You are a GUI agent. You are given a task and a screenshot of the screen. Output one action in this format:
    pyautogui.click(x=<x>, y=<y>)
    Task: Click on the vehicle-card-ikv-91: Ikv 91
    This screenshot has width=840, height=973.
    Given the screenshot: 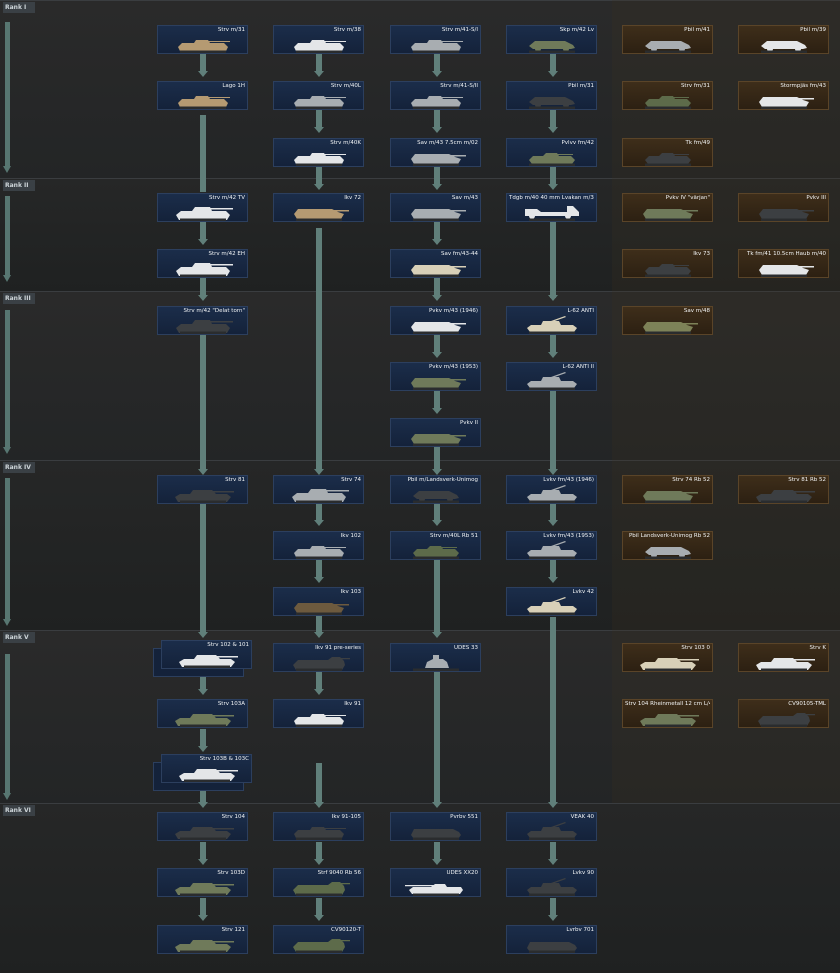 What is the action you would take?
    pyautogui.click(x=318, y=713)
    